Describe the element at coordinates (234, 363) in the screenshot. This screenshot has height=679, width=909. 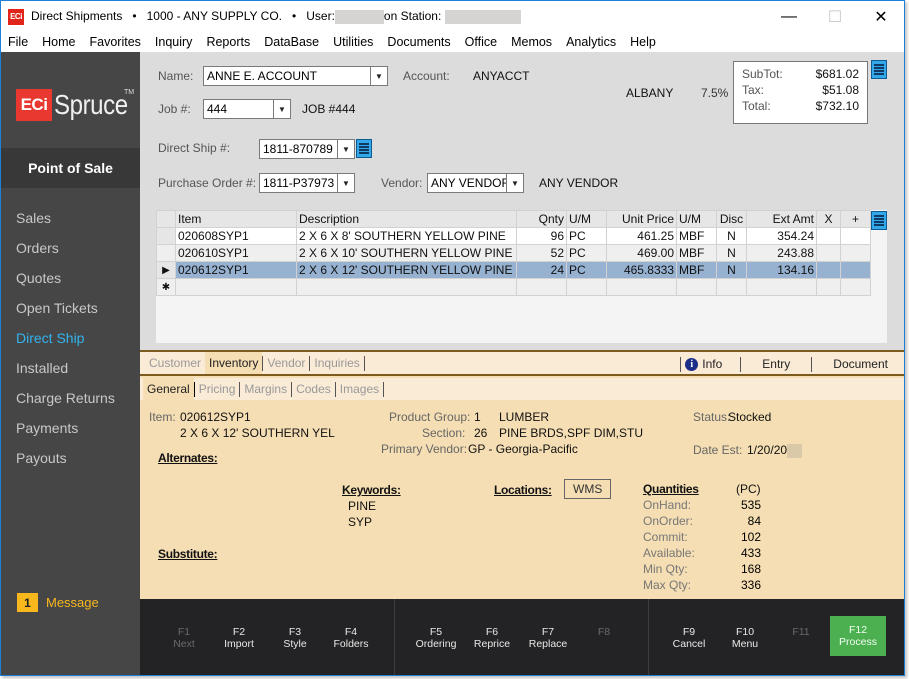
I see `tab-inventory: Inventory` at that location.